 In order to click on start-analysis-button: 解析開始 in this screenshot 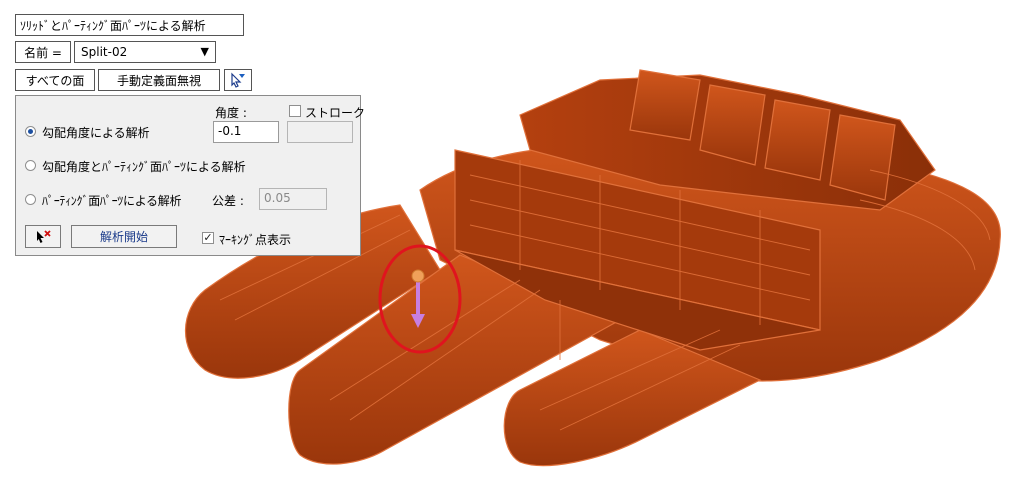, I will do `click(124, 236)`.